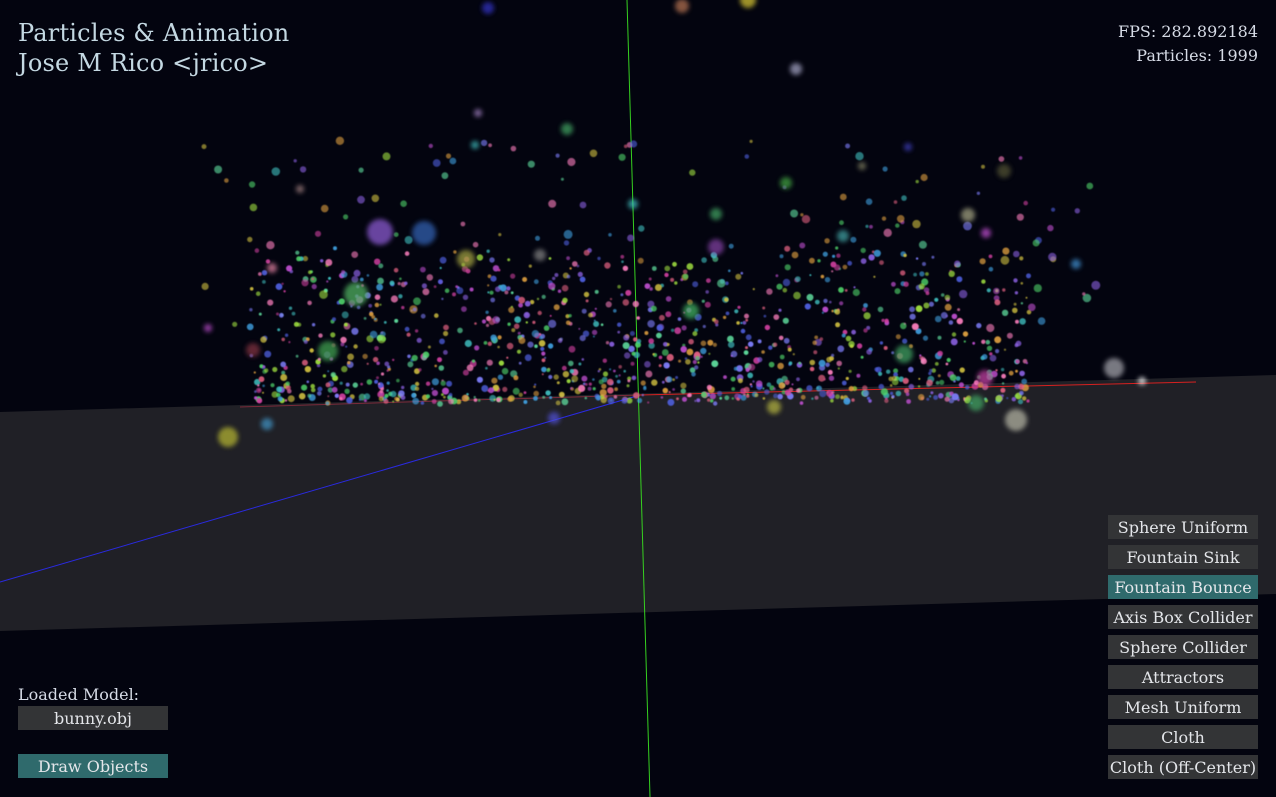 The width and height of the screenshot is (1276, 797). I want to click on model-panel: Loaded Model: bunny.obj, so click(93, 707).